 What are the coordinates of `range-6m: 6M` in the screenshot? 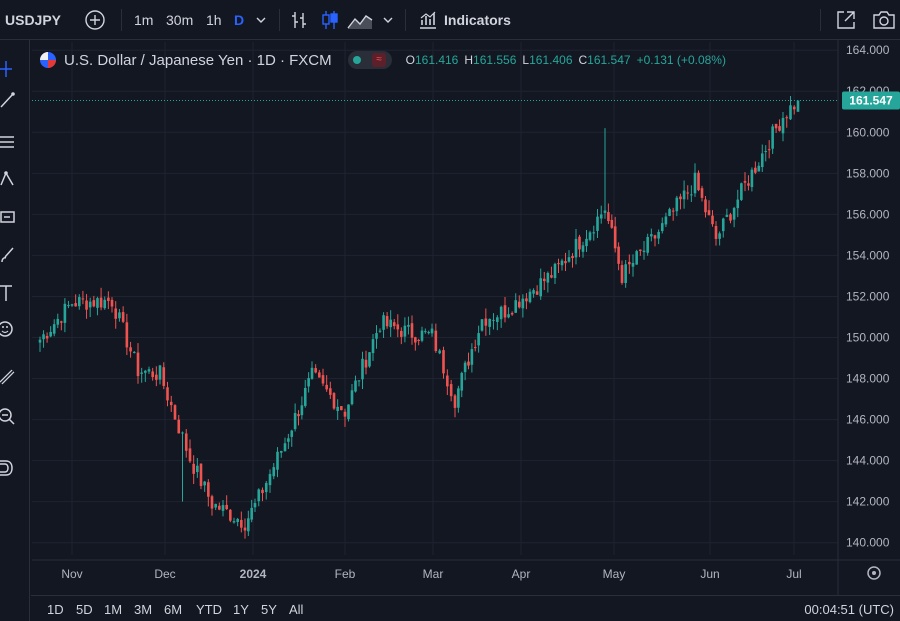 It's located at (173, 609).